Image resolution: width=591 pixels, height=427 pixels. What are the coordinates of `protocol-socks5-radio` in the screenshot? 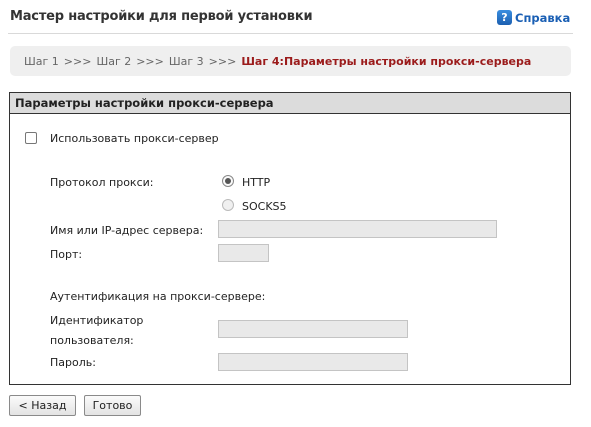 It's located at (228, 205).